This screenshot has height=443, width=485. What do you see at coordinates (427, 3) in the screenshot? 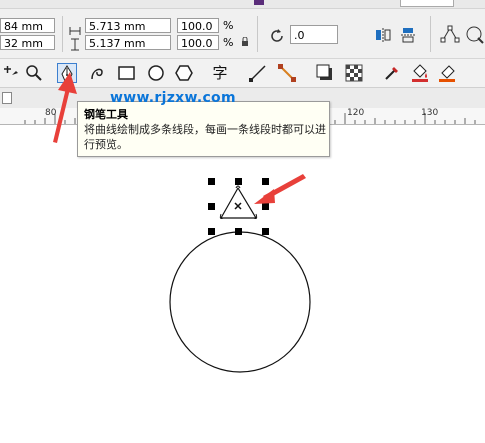
I see `zoom-combo` at bounding box center [427, 3].